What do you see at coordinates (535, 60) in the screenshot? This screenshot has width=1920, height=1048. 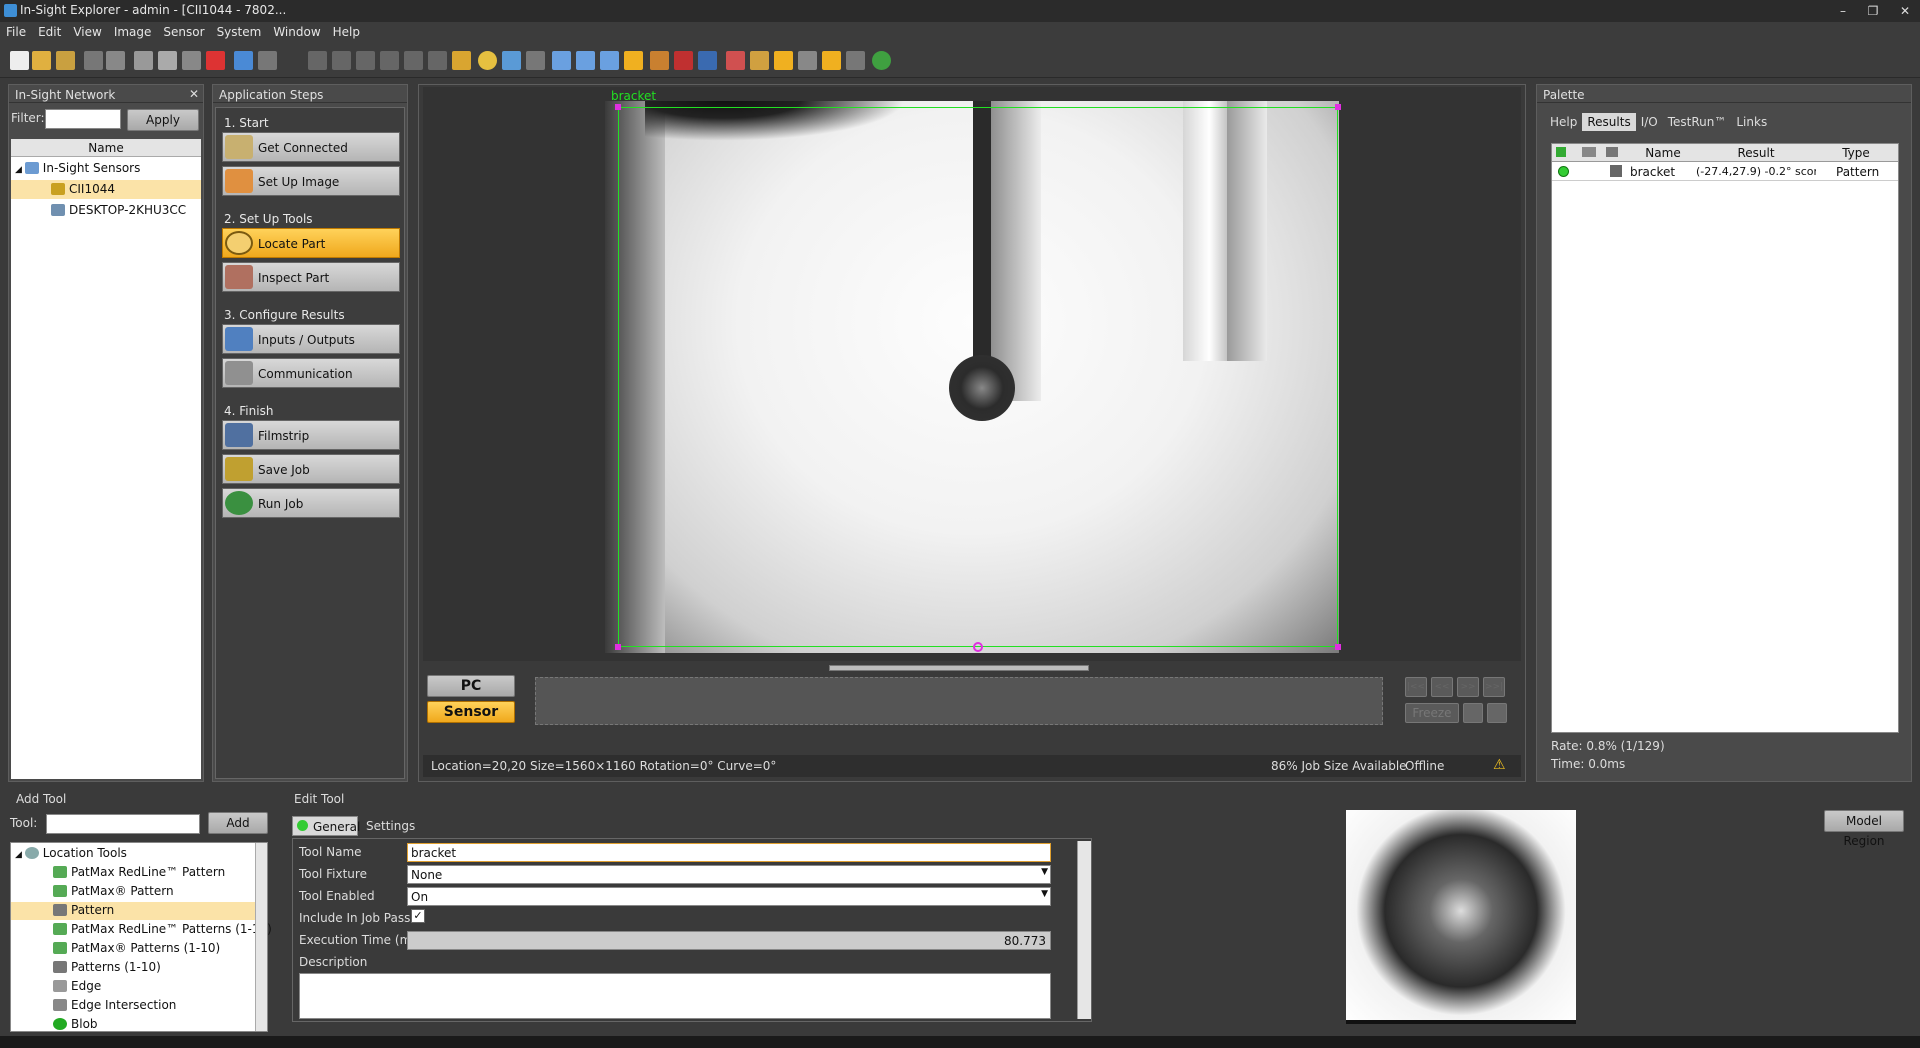 I see `camera-icon` at bounding box center [535, 60].